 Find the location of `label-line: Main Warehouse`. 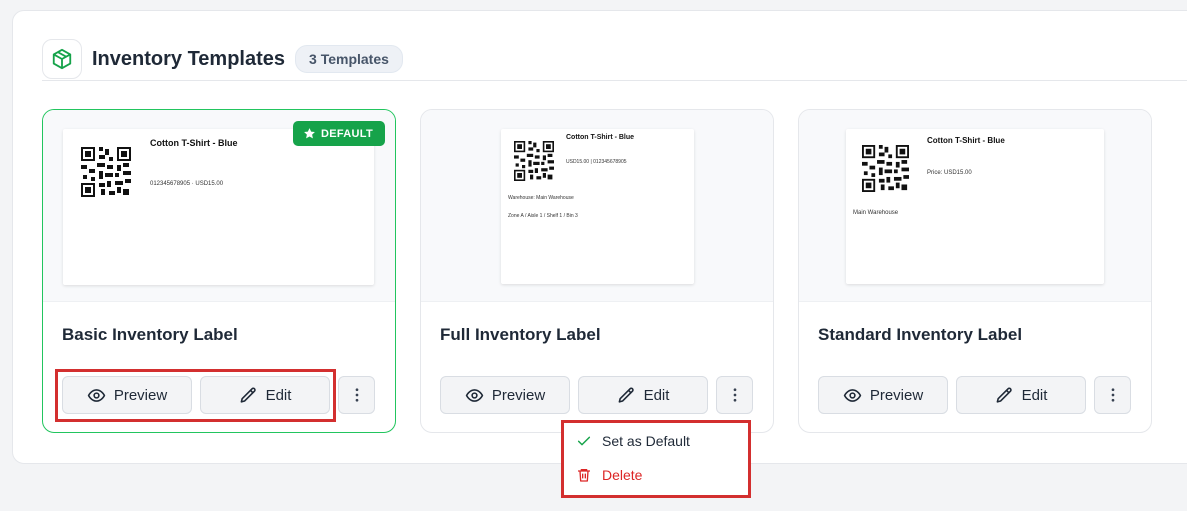

label-line: Main Warehouse is located at coordinates (876, 213).